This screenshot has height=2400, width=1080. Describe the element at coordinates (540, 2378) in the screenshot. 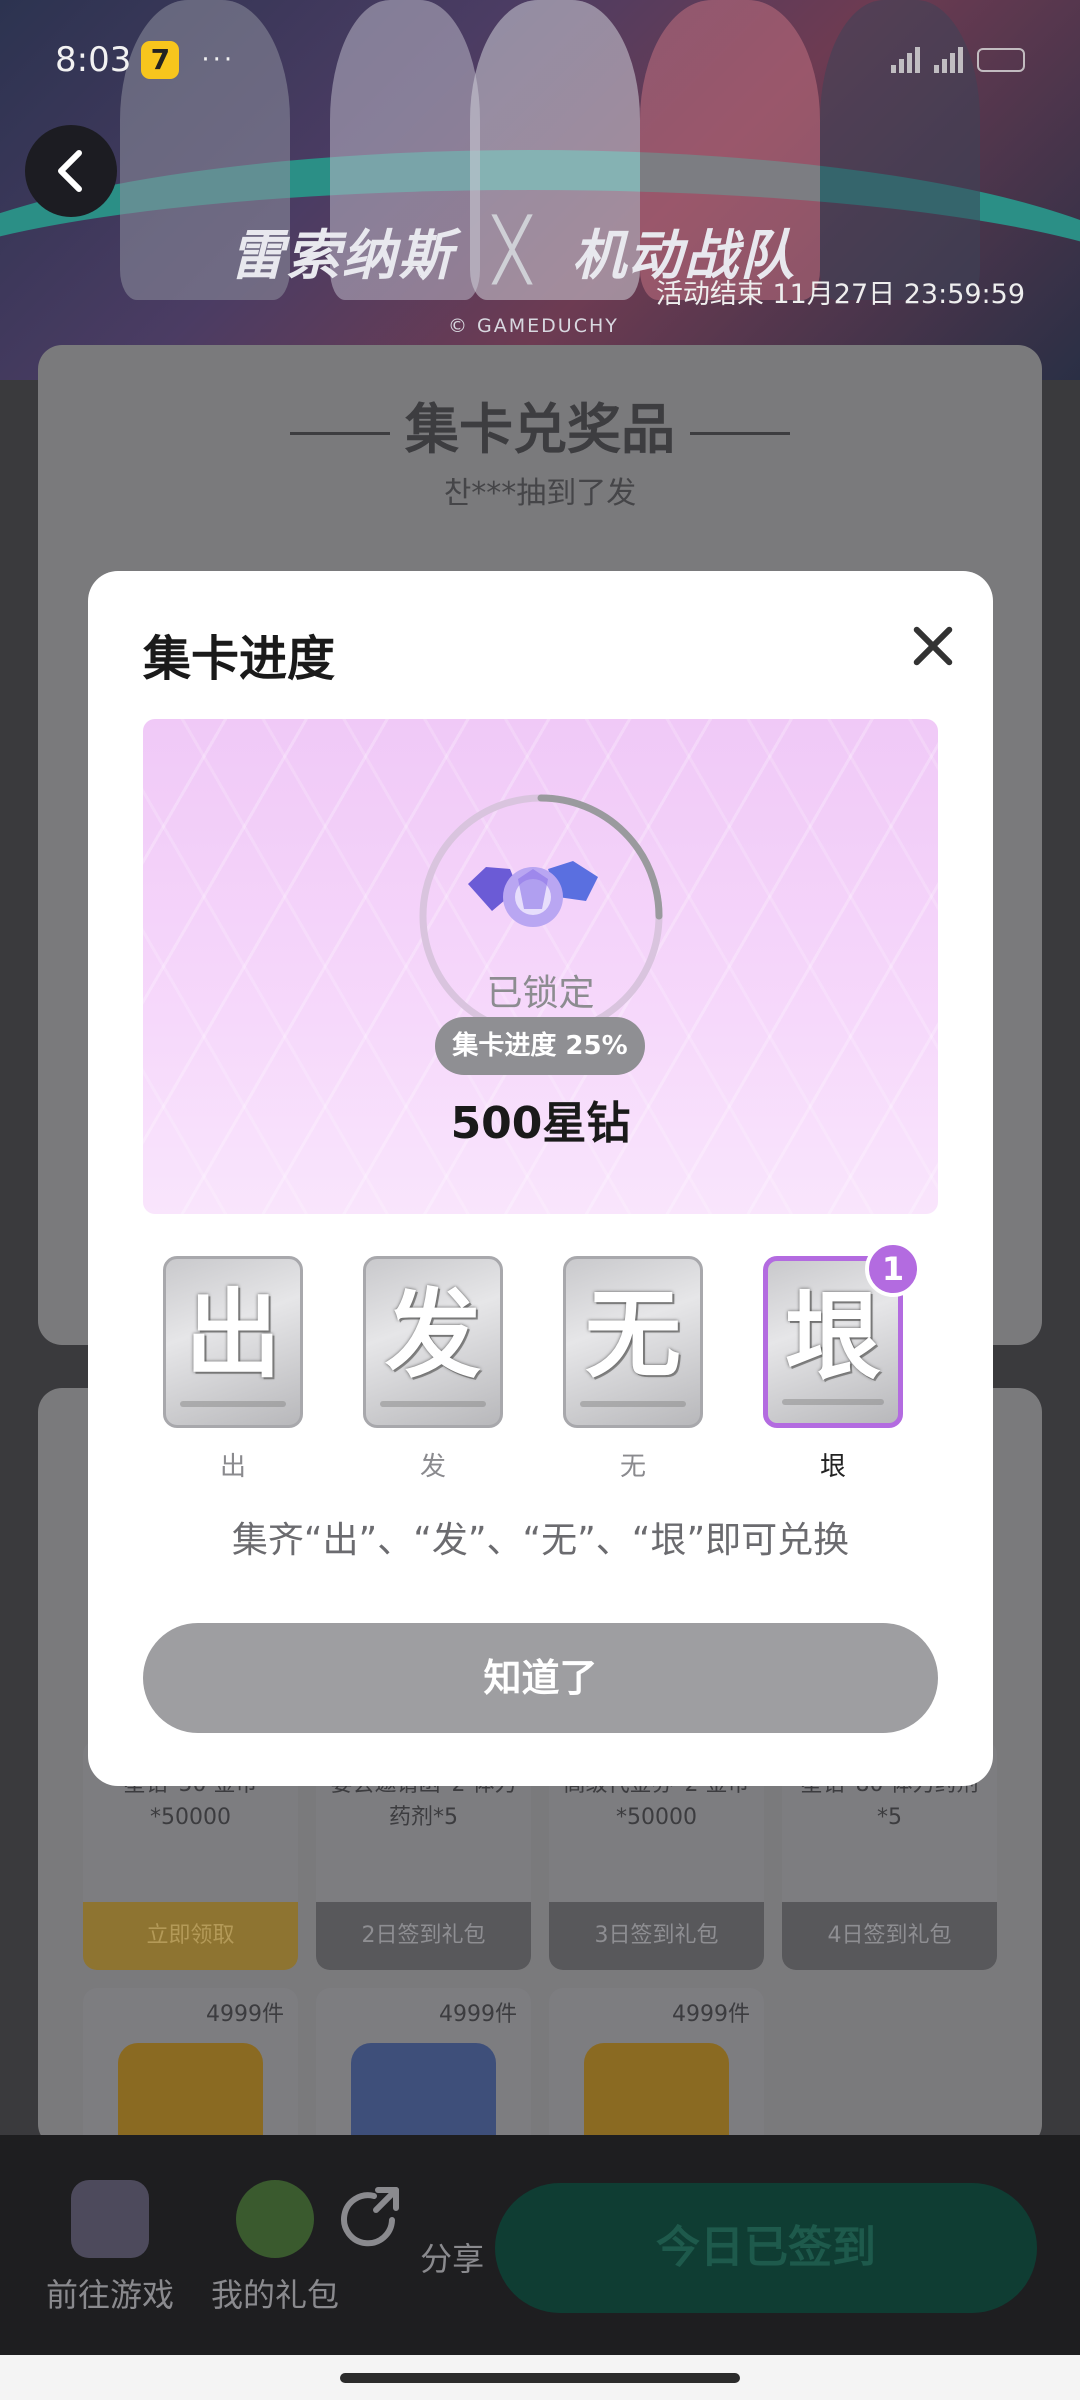

I see `home-indicator` at that location.